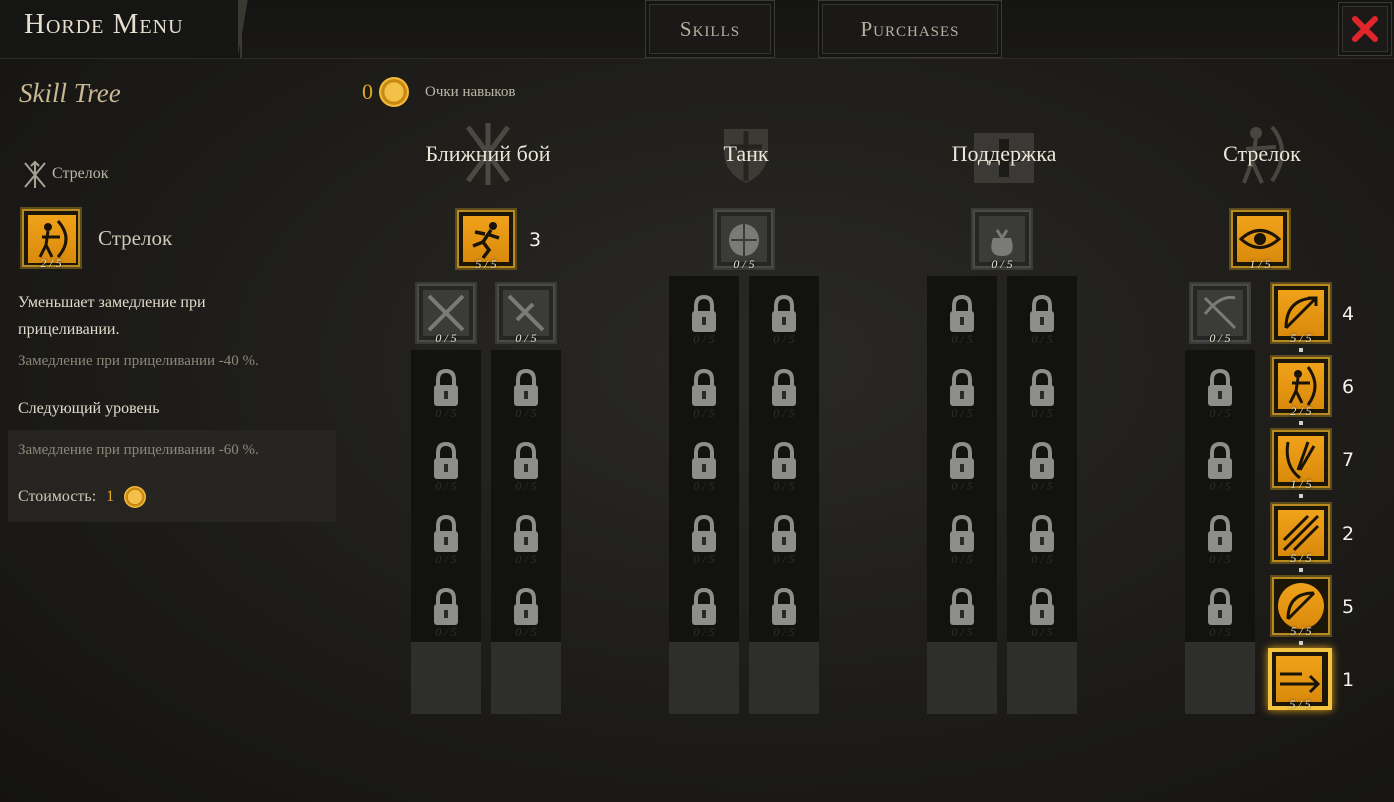  I want to click on class-tag: Стрелок, so click(80, 173).